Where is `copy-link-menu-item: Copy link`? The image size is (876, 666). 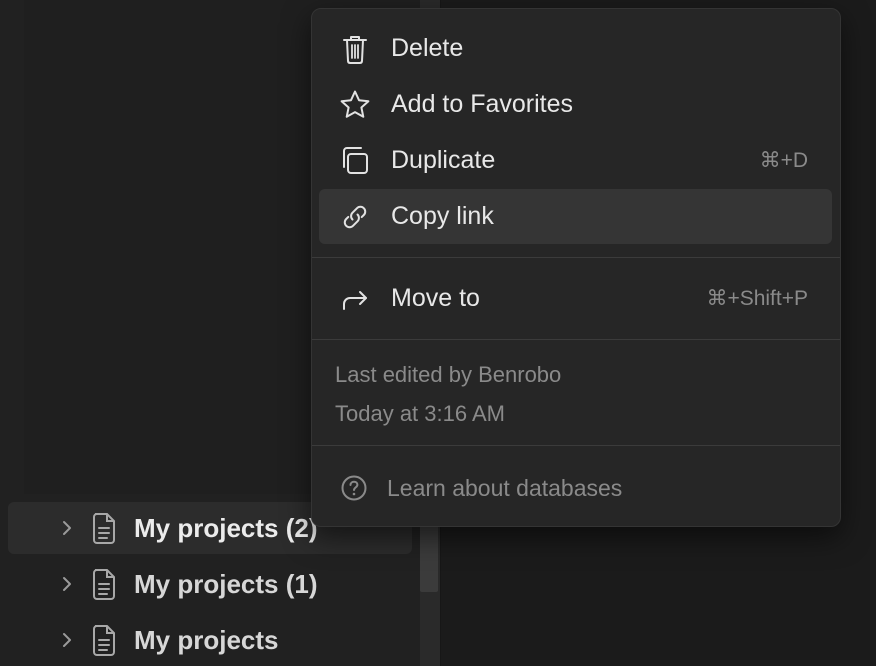 copy-link-menu-item: Copy link is located at coordinates (575, 216).